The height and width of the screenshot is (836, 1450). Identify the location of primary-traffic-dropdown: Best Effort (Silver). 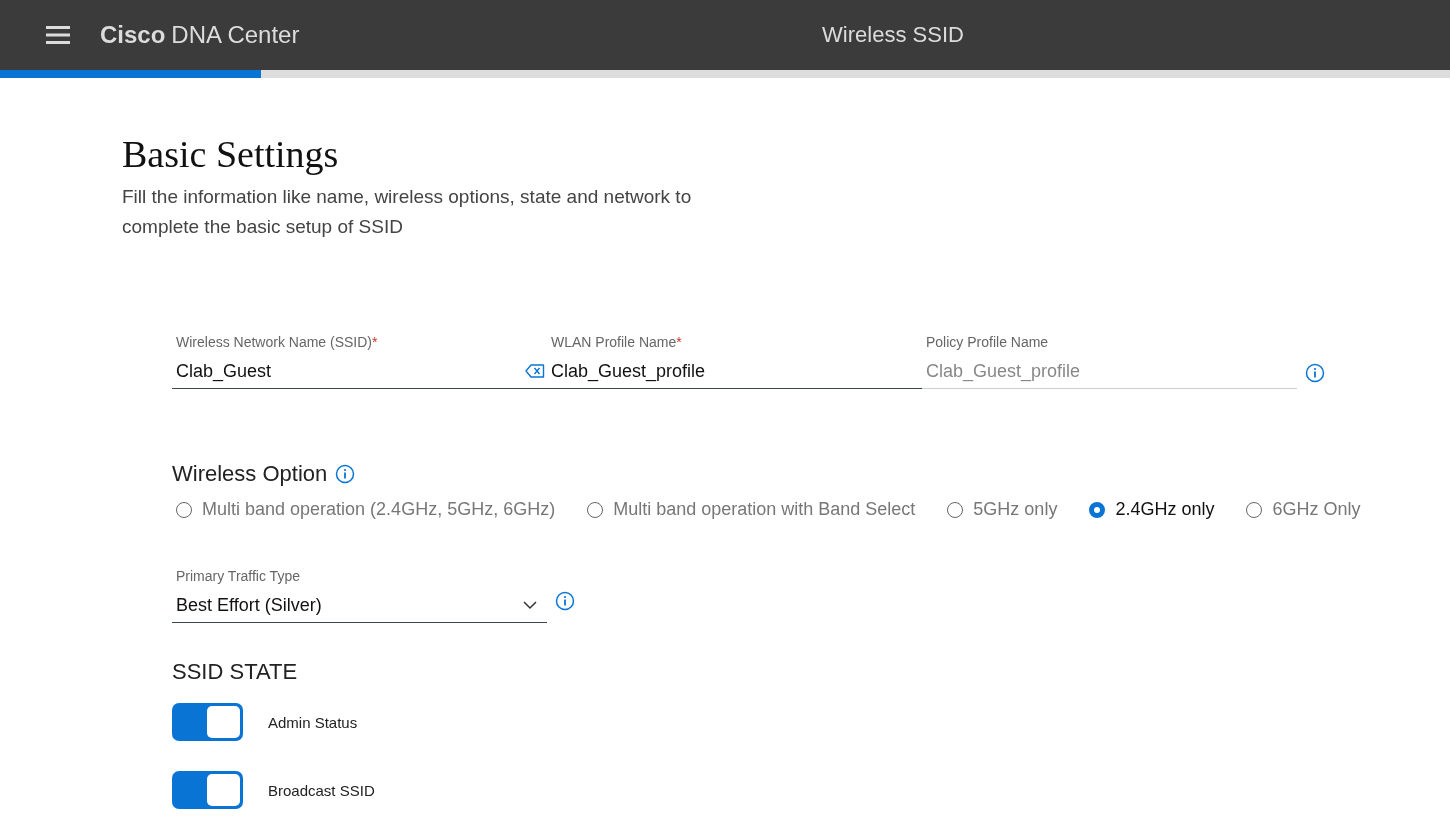
(359, 605).